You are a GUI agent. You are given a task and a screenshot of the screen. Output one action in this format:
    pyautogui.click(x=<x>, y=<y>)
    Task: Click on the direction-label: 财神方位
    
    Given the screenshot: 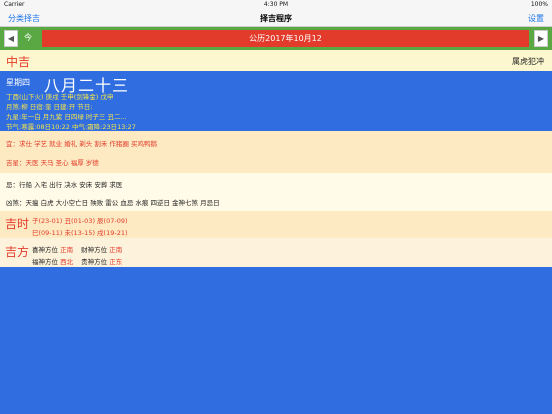 What is the action you would take?
    pyautogui.click(x=94, y=250)
    